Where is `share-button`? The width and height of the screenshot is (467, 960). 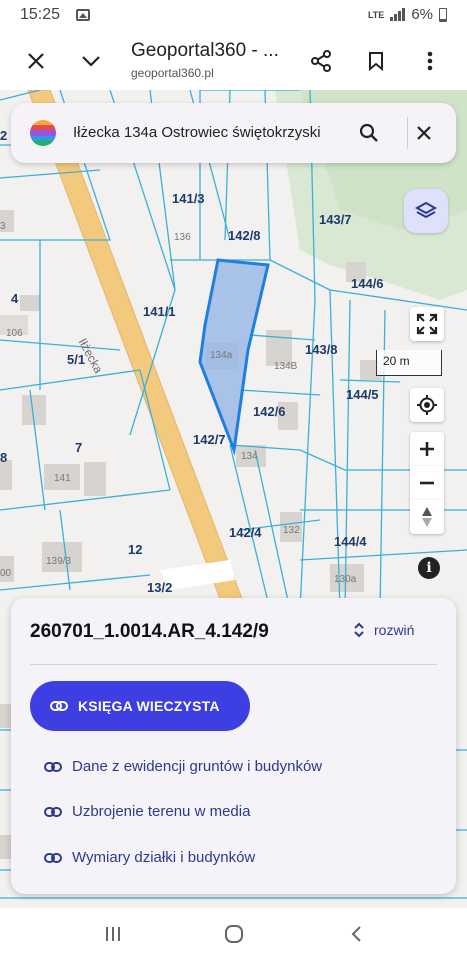 share-button is located at coordinates (321, 61).